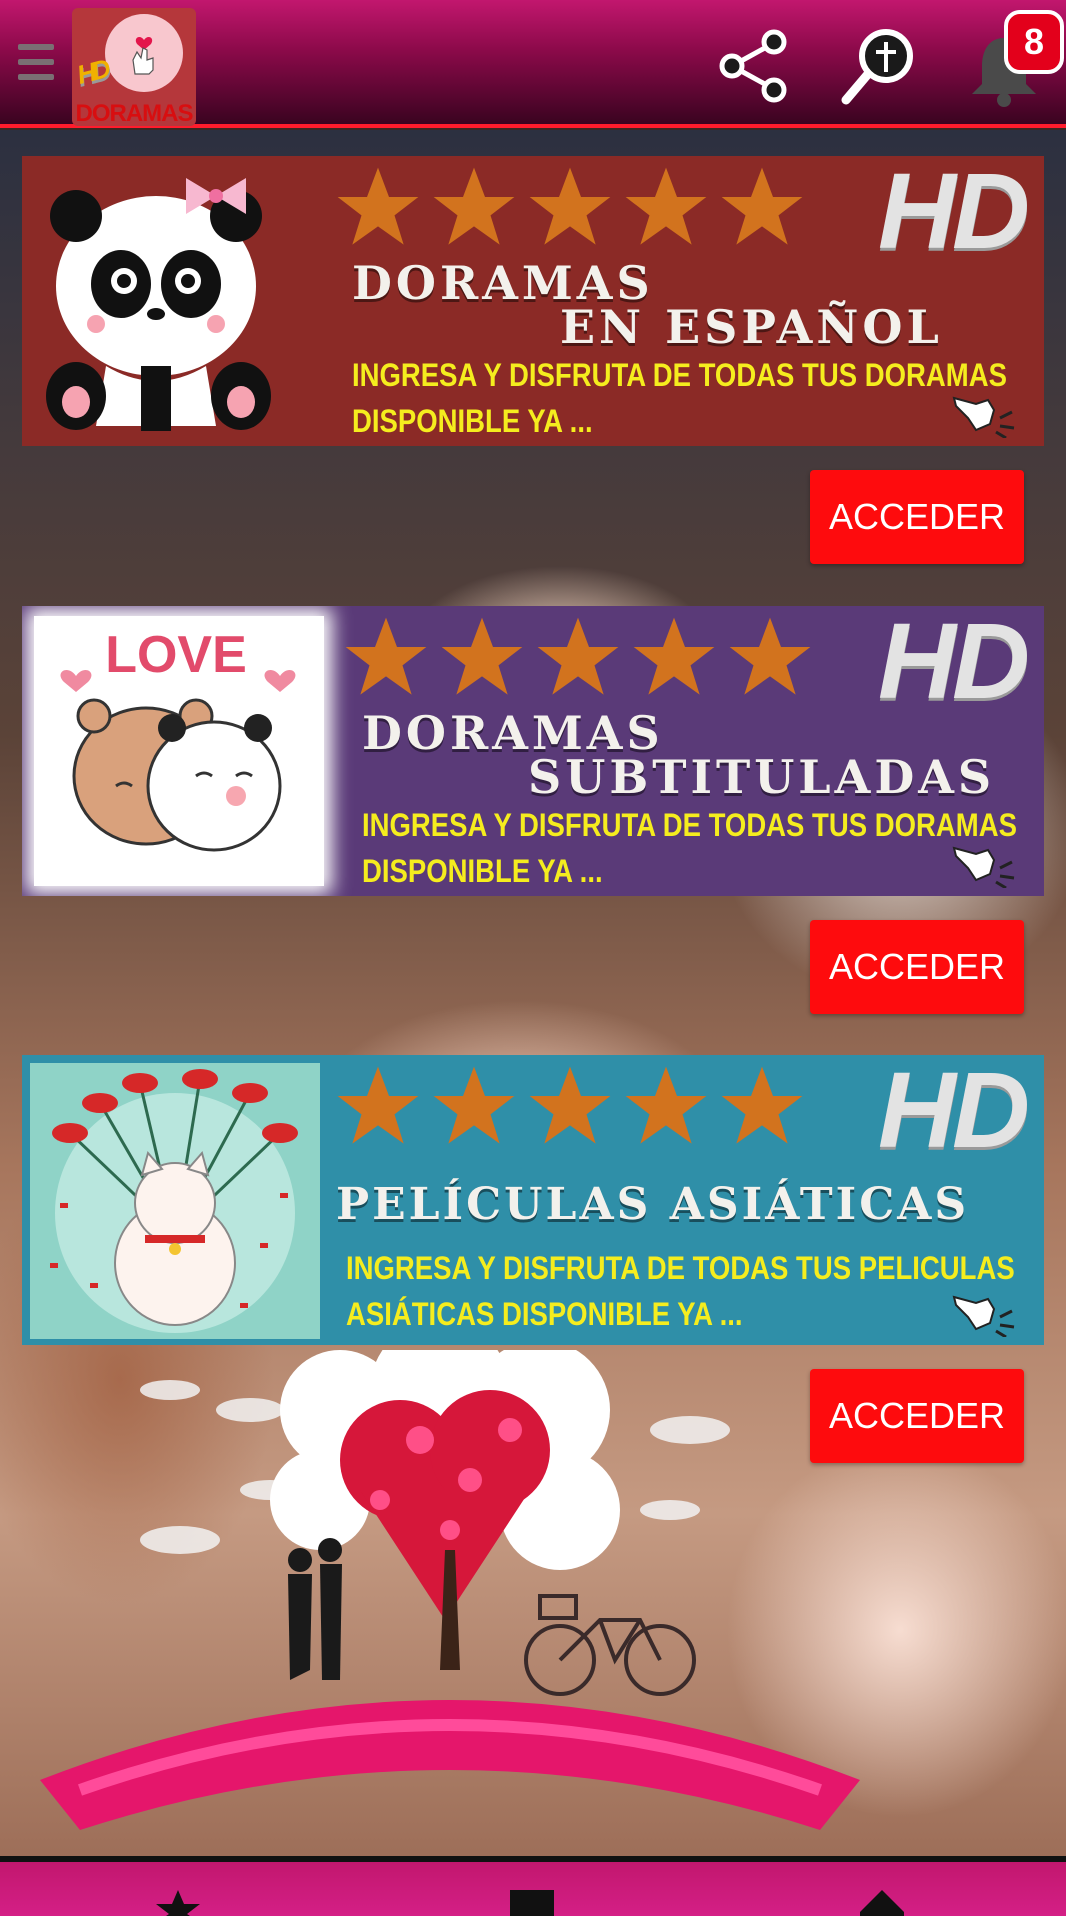 The width and height of the screenshot is (1066, 1916). I want to click on logo-name: DORAMAS, so click(134, 113).